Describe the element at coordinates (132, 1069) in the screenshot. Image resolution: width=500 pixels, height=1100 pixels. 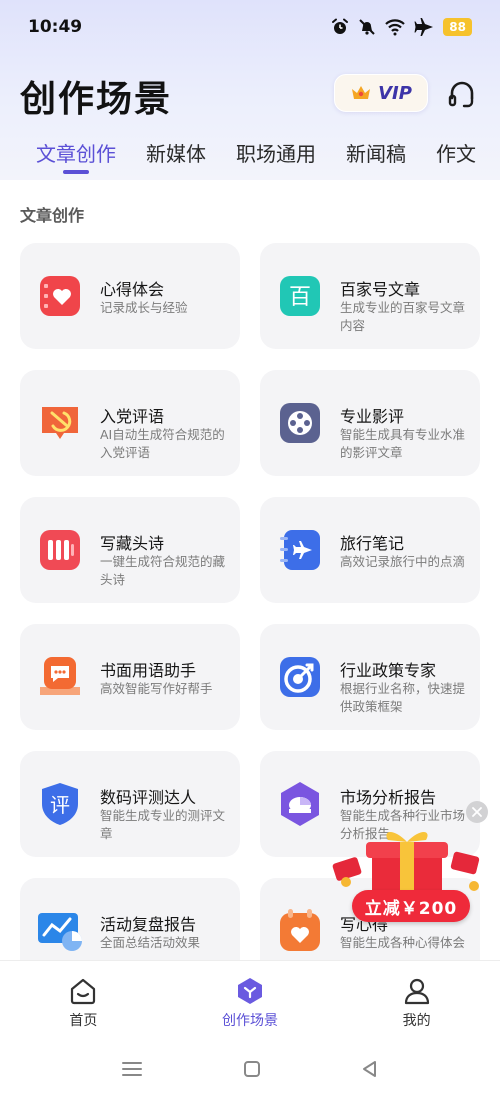
I see `menu-icon` at that location.